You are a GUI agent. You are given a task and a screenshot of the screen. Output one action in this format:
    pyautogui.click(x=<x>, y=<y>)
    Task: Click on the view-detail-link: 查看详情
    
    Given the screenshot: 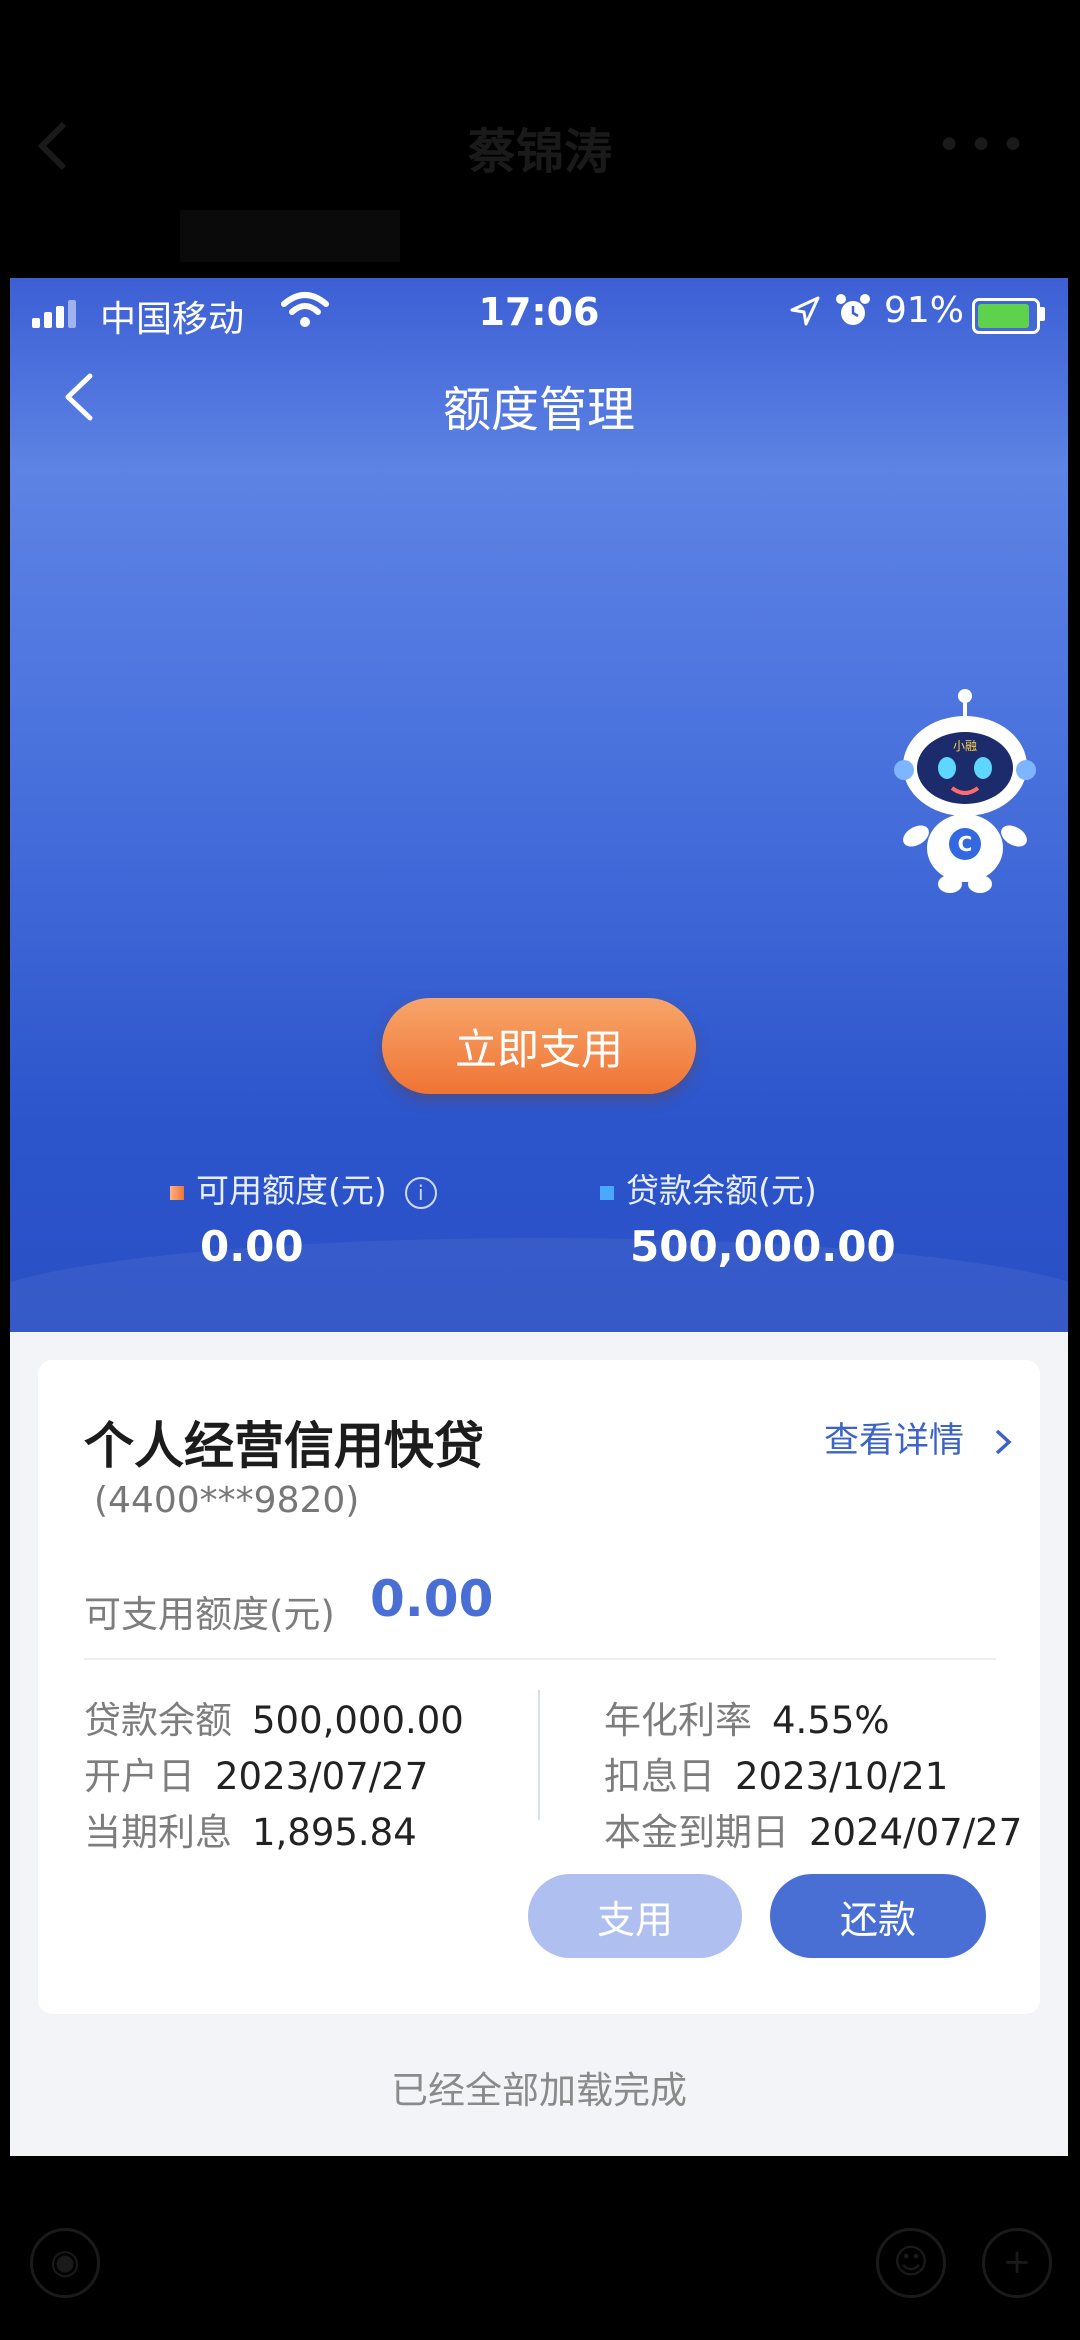 What is the action you would take?
    pyautogui.click(x=920, y=1437)
    